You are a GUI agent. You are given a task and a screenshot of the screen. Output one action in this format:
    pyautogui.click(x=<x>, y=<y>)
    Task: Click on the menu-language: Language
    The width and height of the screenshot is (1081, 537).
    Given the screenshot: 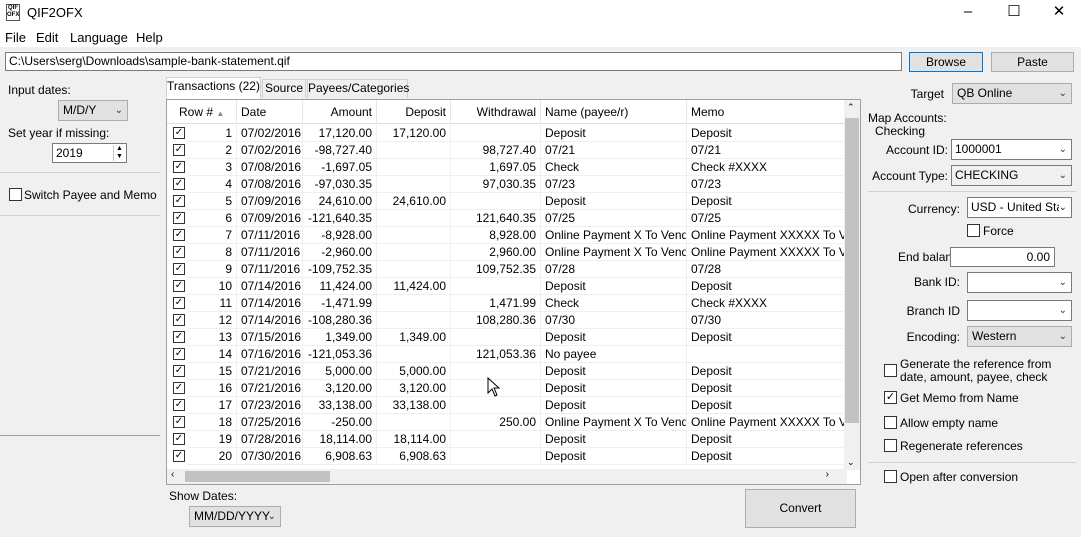 What is the action you would take?
    pyautogui.click(x=99, y=37)
    